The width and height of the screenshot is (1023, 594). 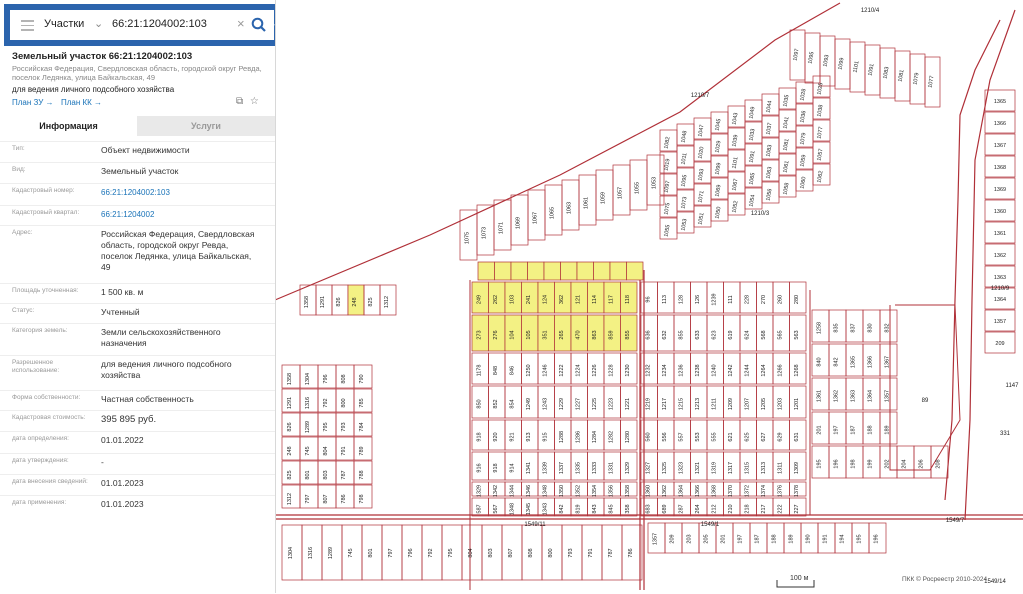 What do you see at coordinates (799, 578) in the screenshot?
I see `scale-label: 100 м` at bounding box center [799, 578].